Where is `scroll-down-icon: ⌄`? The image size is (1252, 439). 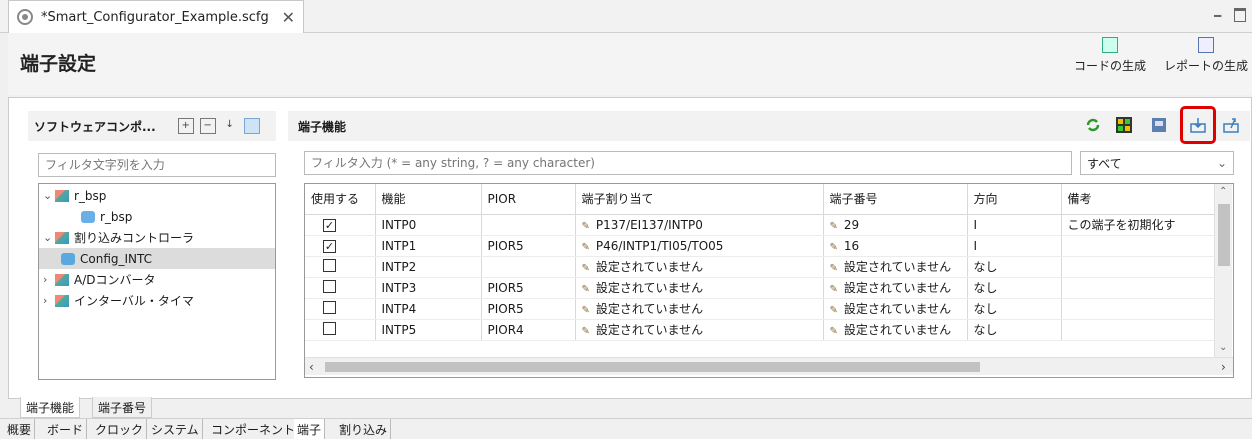
scroll-down-icon: ⌄ is located at coordinates (1223, 347).